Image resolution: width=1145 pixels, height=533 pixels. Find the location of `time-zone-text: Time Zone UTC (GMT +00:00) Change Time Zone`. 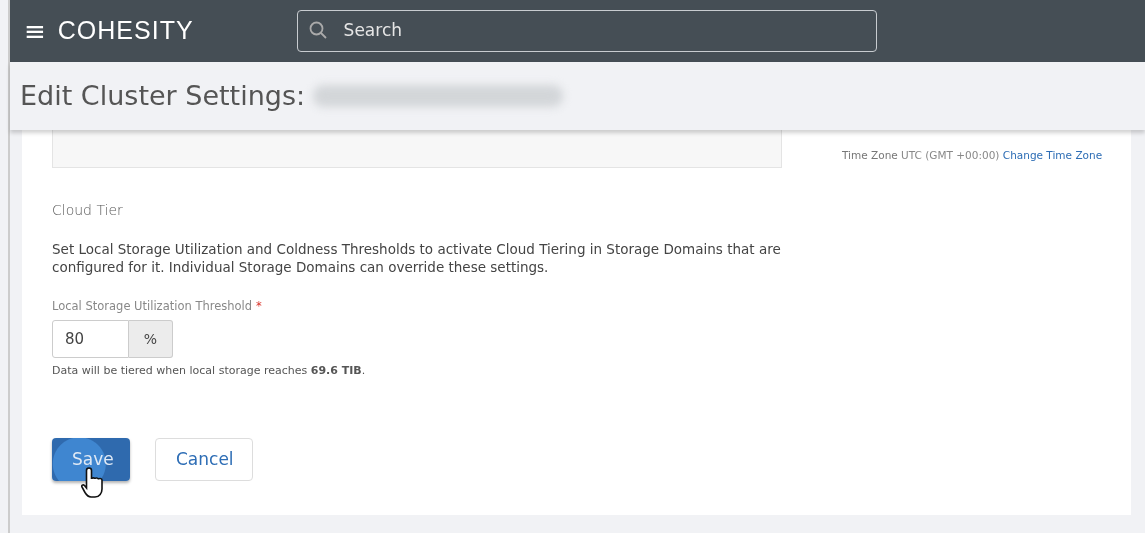

time-zone-text: Time Zone UTC (GMT +00:00) Change Time Zone is located at coordinates (972, 155).